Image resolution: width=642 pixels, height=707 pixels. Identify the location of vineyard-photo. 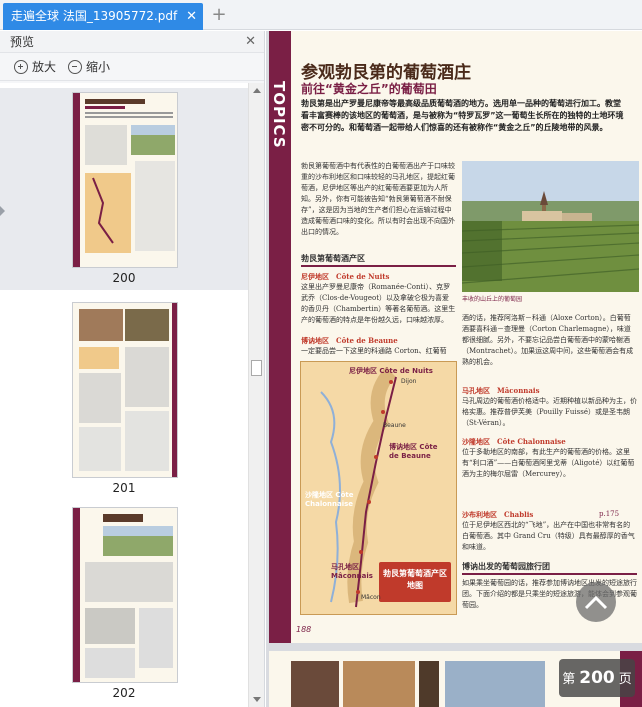
(550, 226).